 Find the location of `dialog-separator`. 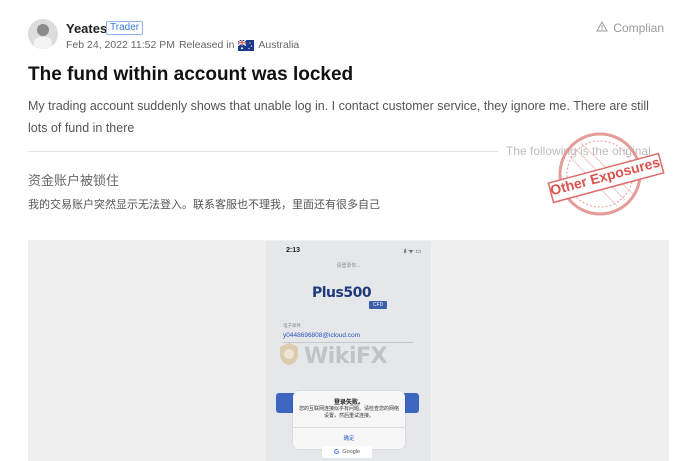

dialog-separator is located at coordinates (349, 427).